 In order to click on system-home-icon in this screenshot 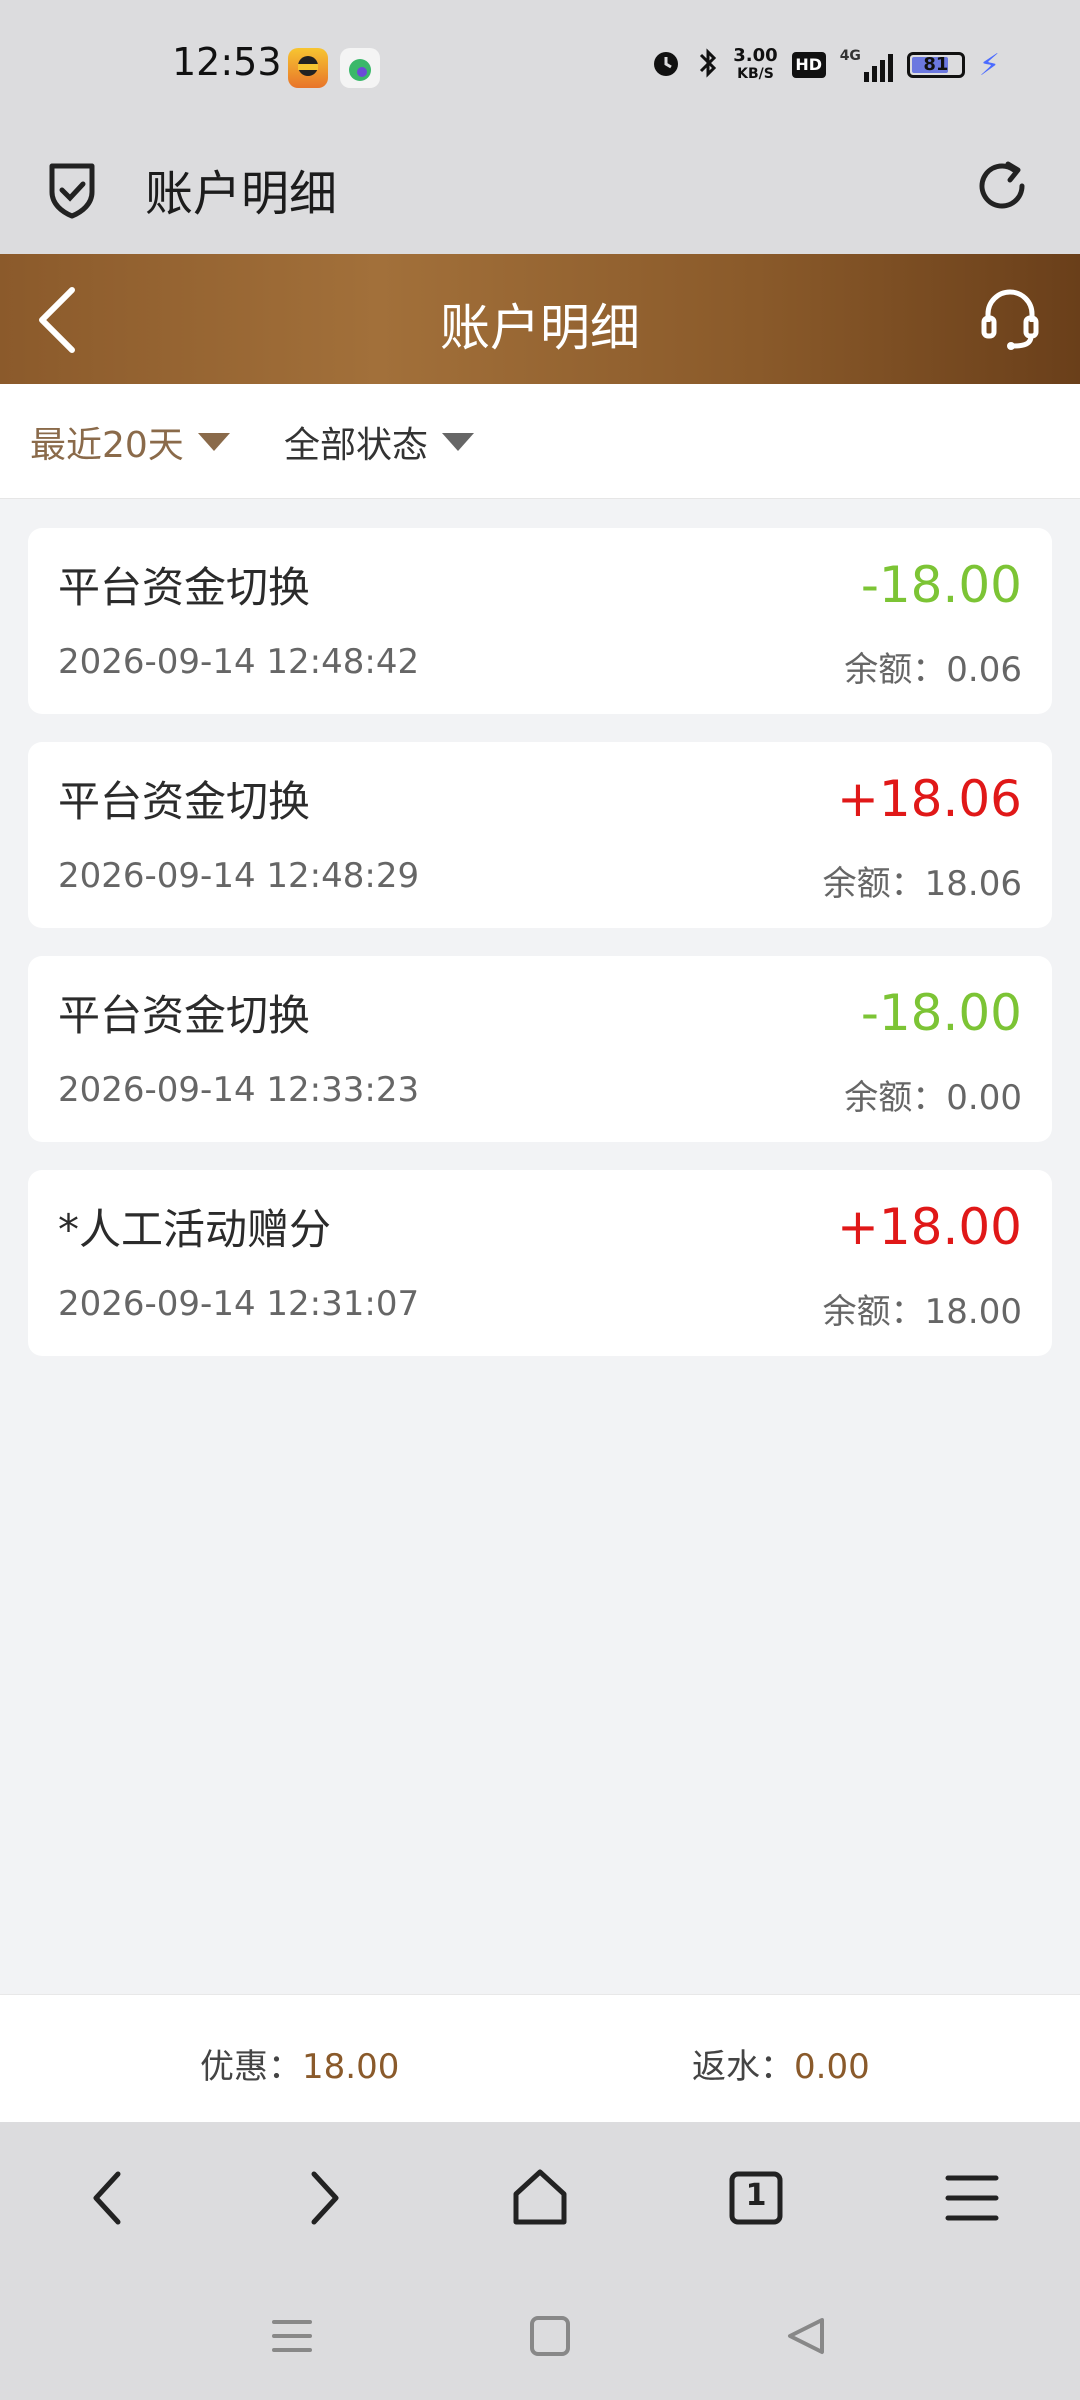, I will do `click(550, 2338)`.